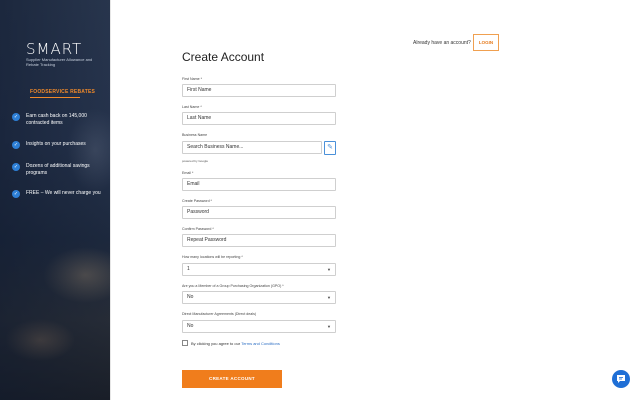  Describe the element at coordinates (110, 200) in the screenshot. I see `panel-divider` at that location.